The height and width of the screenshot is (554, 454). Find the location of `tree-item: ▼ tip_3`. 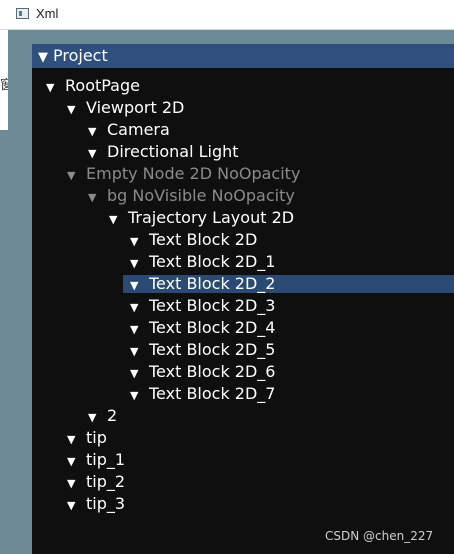

tree-item: ▼ tip_3 is located at coordinates (96, 504).